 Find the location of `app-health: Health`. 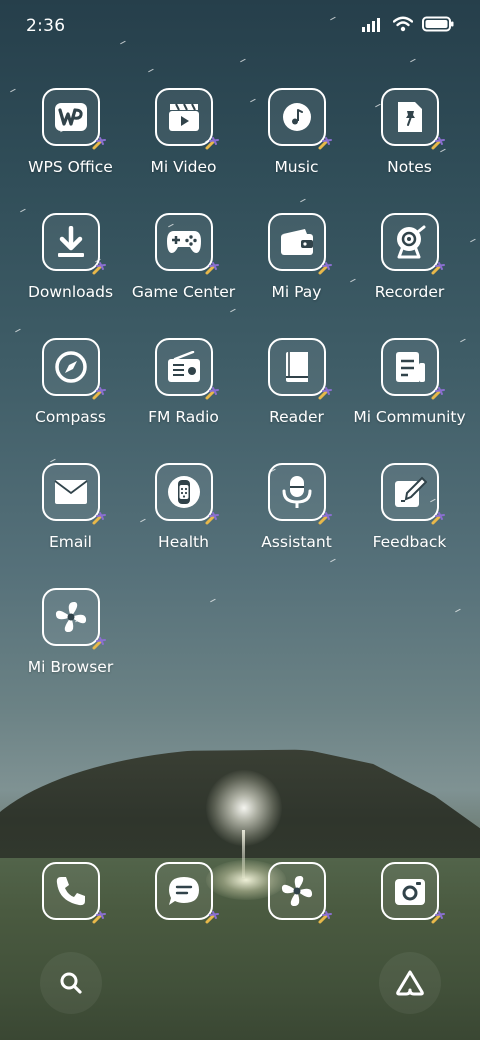

app-health: Health is located at coordinates (183, 507).